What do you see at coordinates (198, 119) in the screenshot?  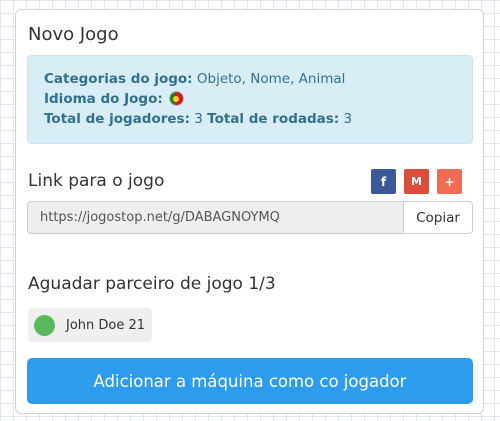 I see `players-value: 3` at bounding box center [198, 119].